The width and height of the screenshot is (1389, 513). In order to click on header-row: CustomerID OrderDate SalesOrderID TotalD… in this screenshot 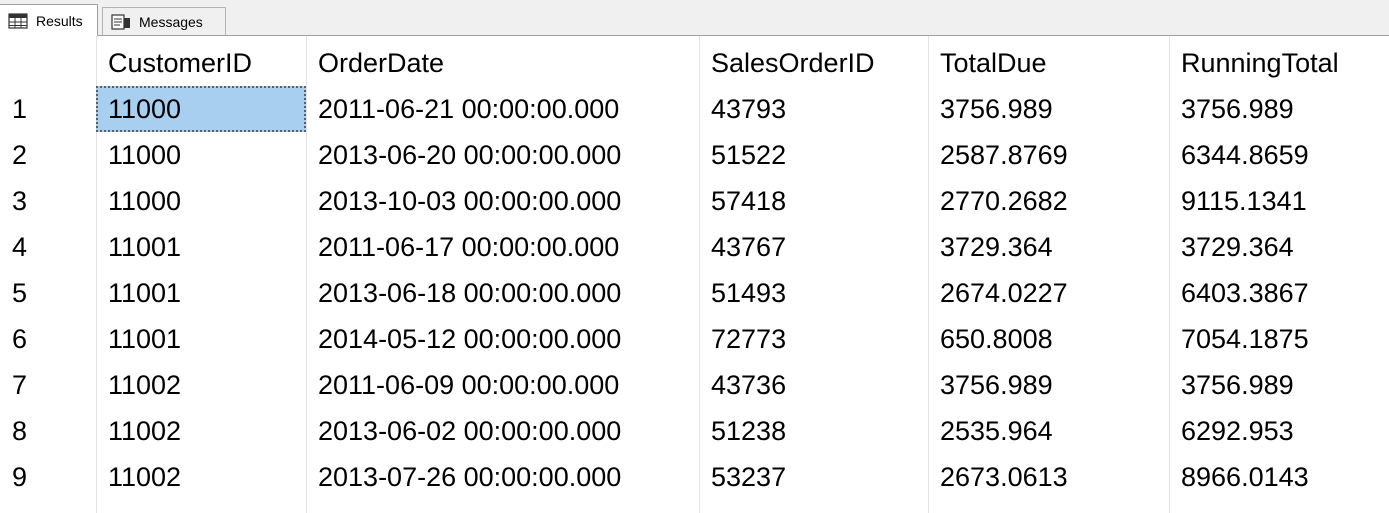, I will do `click(694, 63)`.